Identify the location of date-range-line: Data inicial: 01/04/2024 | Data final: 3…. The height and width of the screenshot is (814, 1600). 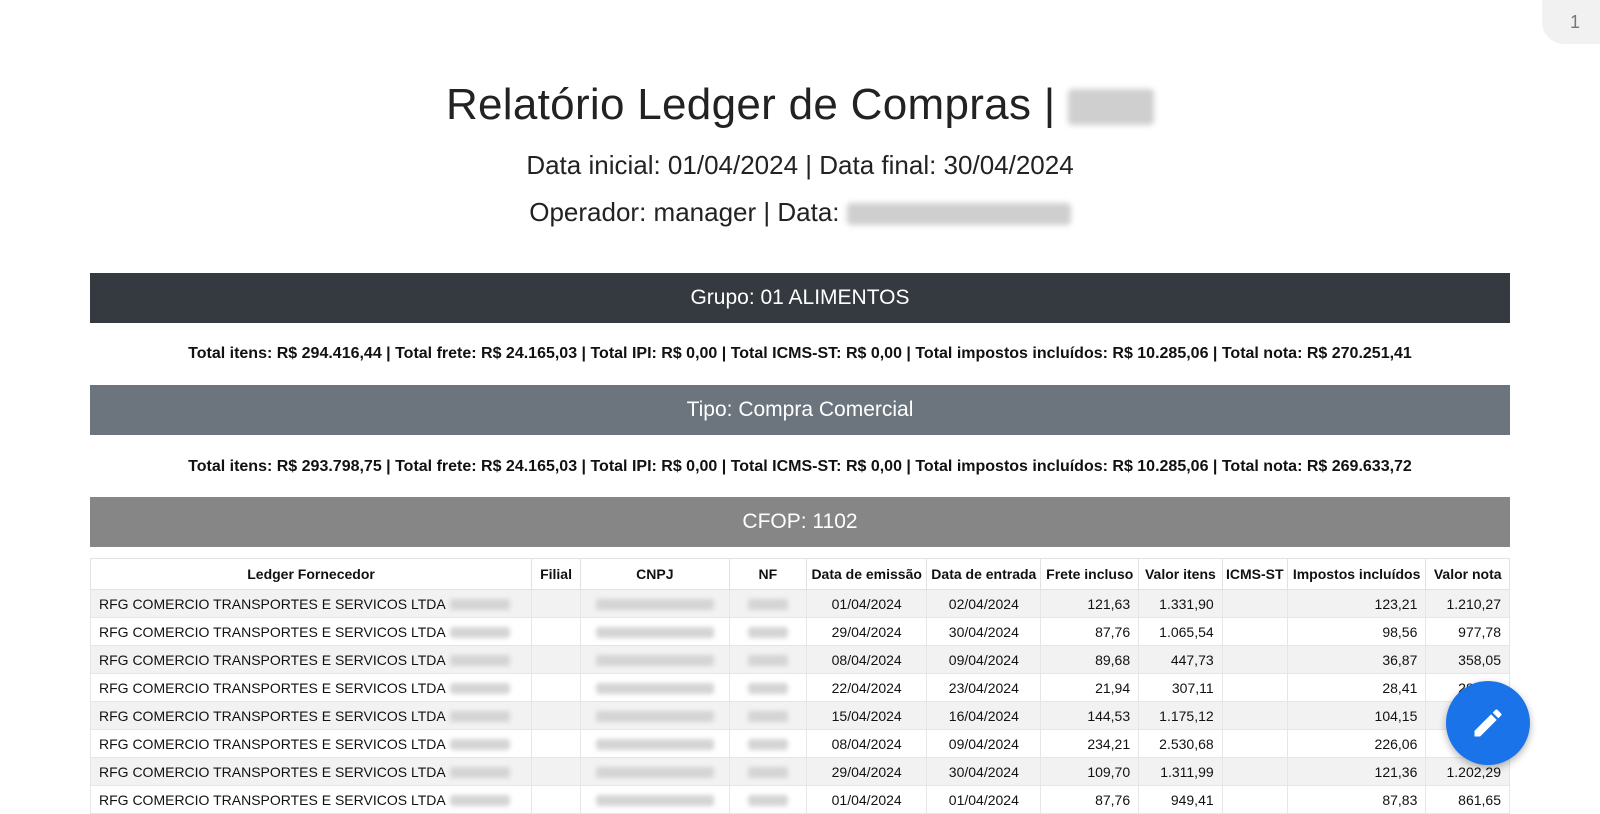
(800, 165).